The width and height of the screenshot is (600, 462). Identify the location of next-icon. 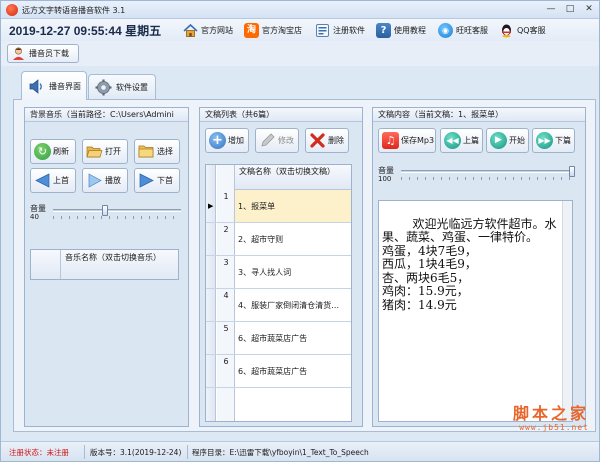
(146, 180).